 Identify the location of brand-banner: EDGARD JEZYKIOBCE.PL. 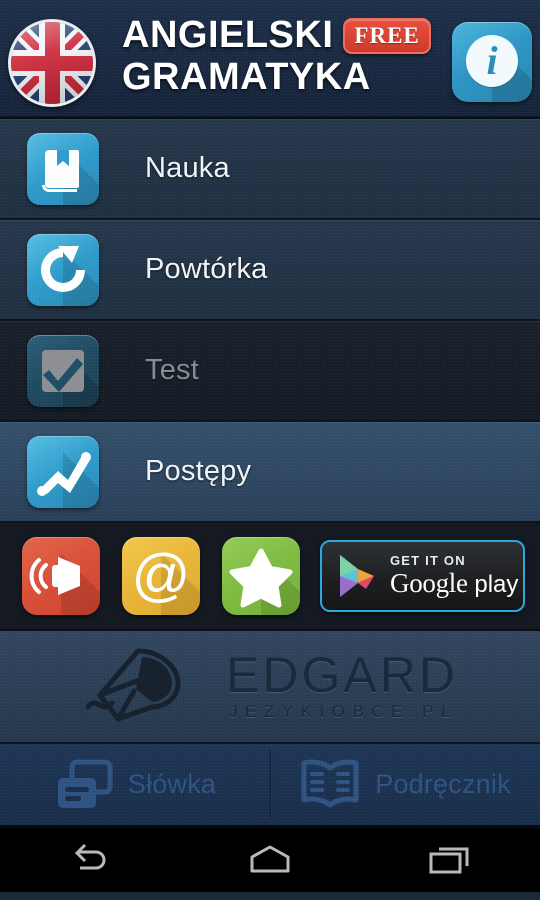
(270, 687).